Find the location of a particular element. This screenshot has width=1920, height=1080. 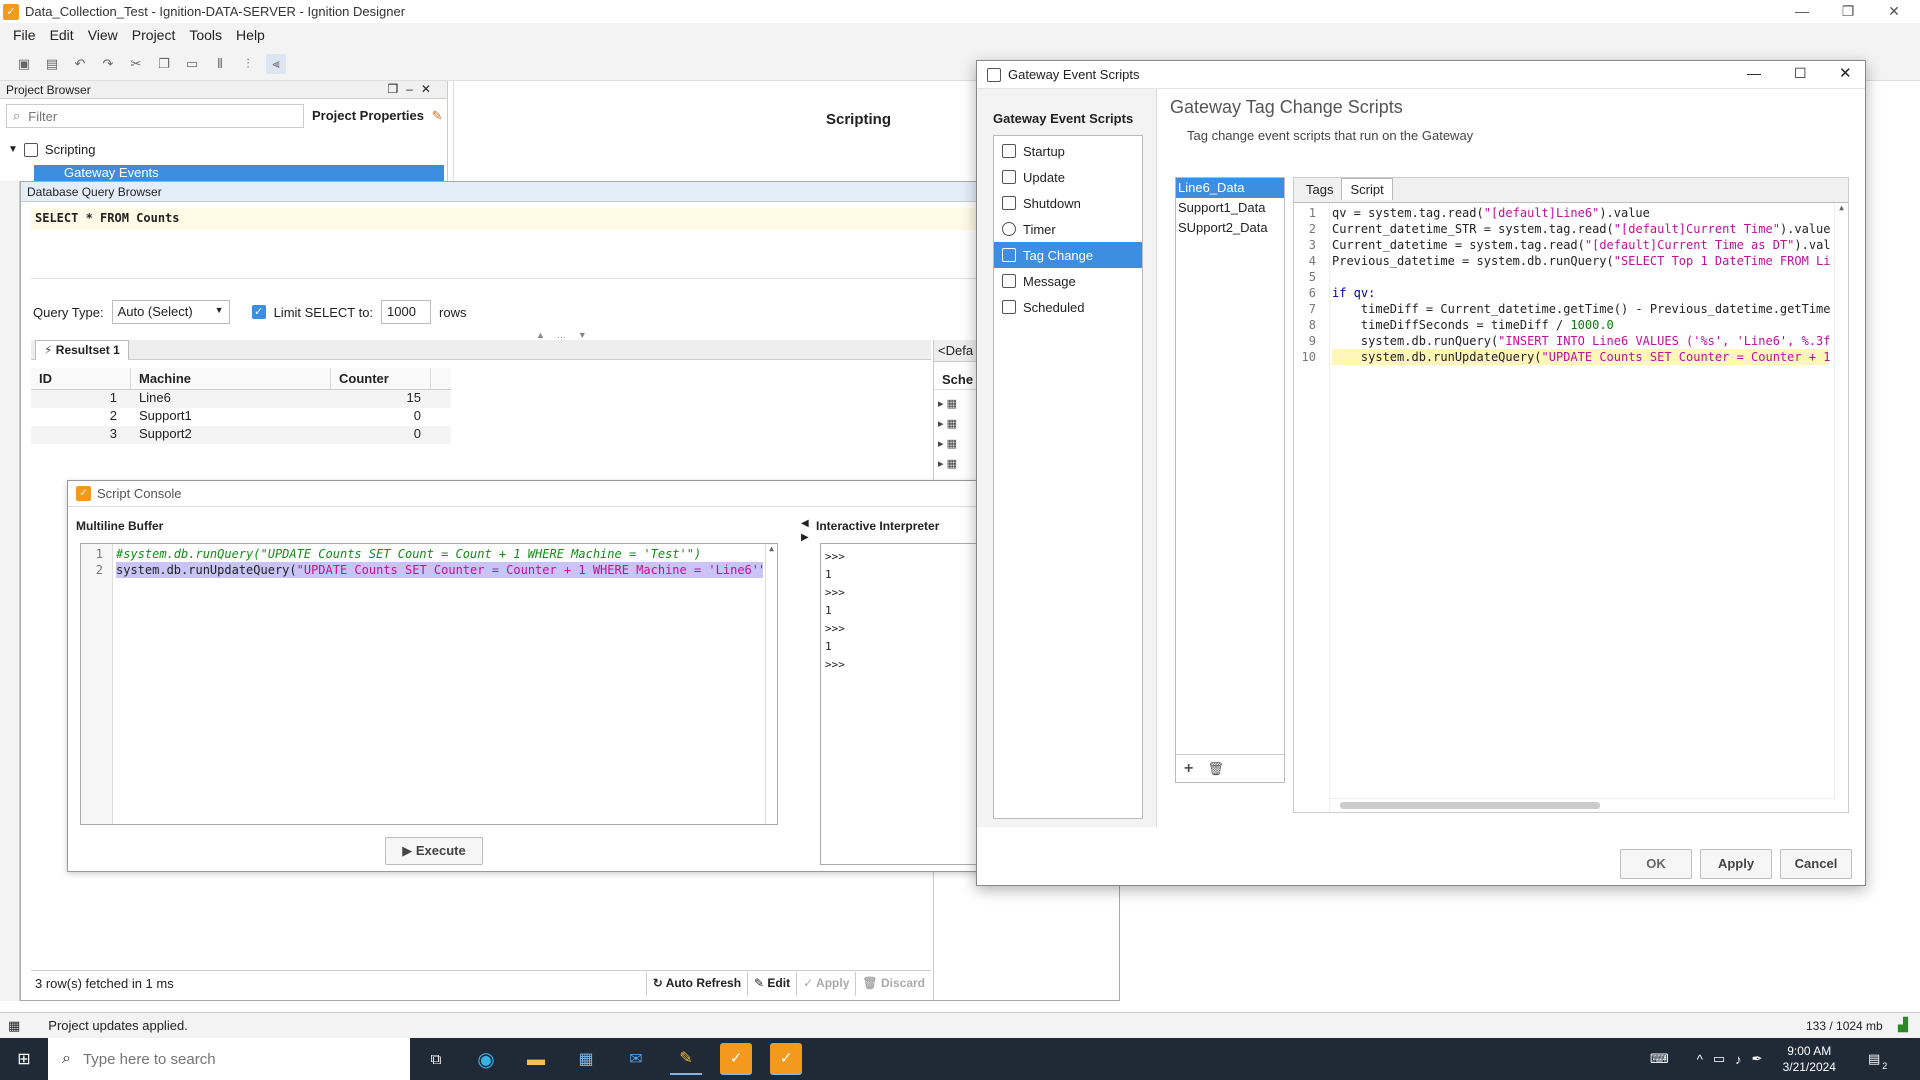

discard-button: 🗑 Discard is located at coordinates (893, 983).